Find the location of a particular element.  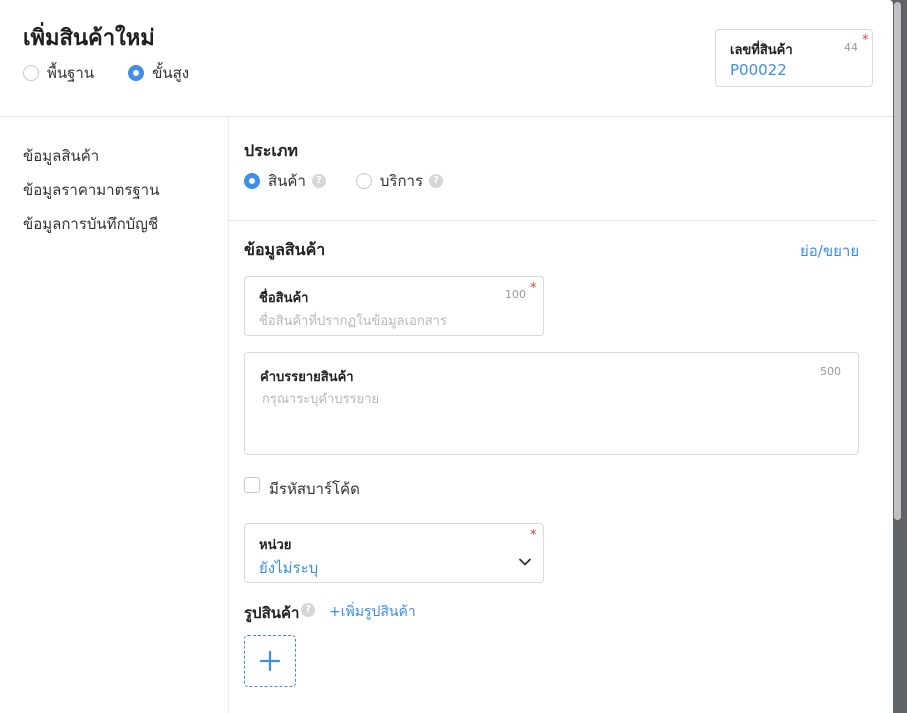

type-section-title: ประเภท is located at coordinates (271, 150).